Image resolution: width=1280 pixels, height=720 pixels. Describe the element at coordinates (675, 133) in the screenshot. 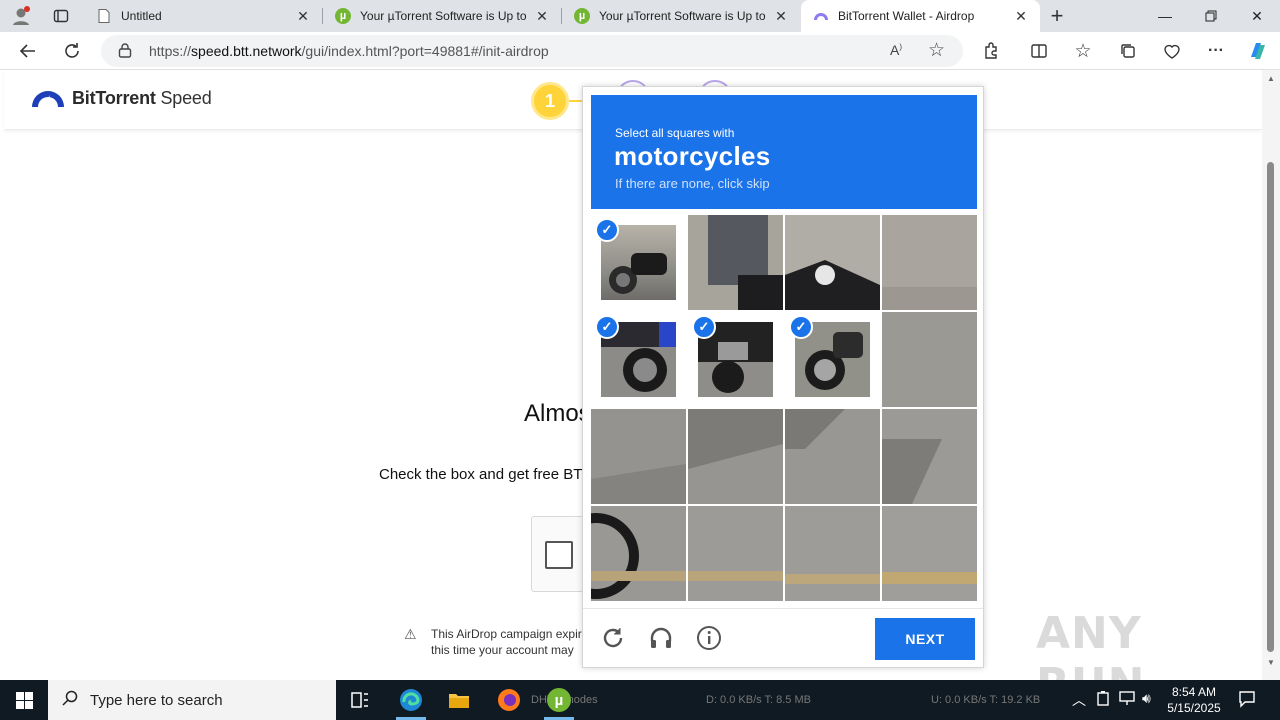

I see `captcha-prompt-pre: Select all squares with` at that location.